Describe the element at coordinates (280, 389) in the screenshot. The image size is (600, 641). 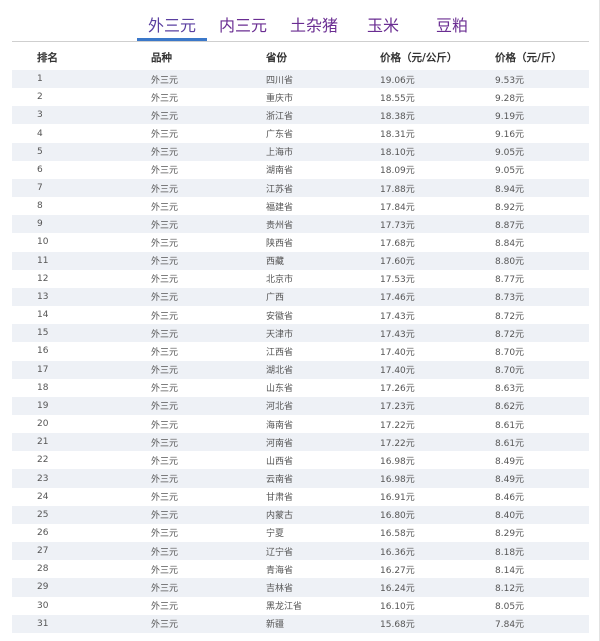
I see `cell-province: 山东省` at that location.